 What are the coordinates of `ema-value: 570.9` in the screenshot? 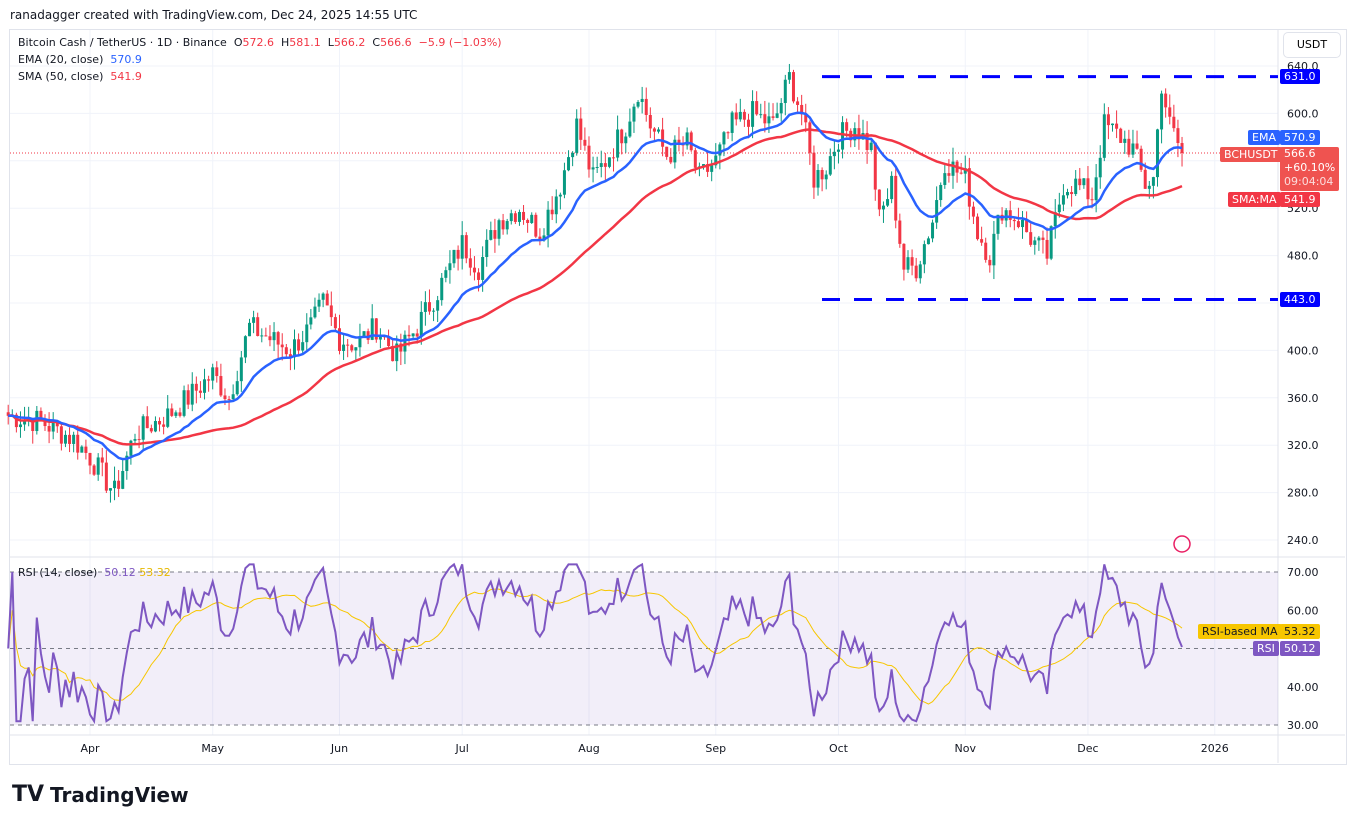 It's located at (126, 59).